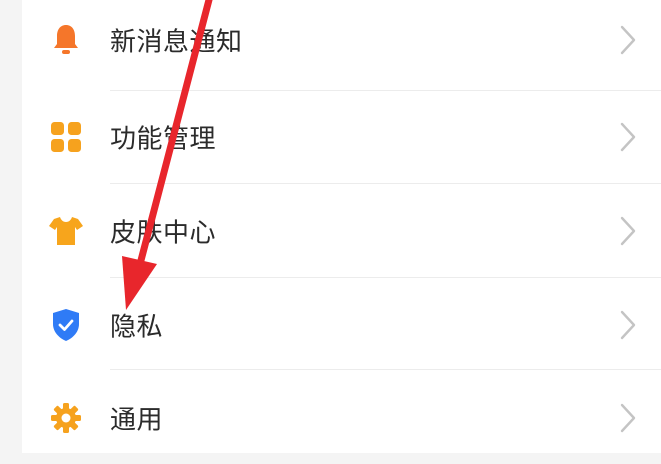 The image size is (661, 464). Describe the element at coordinates (66, 418) in the screenshot. I see `gear-icon` at that location.